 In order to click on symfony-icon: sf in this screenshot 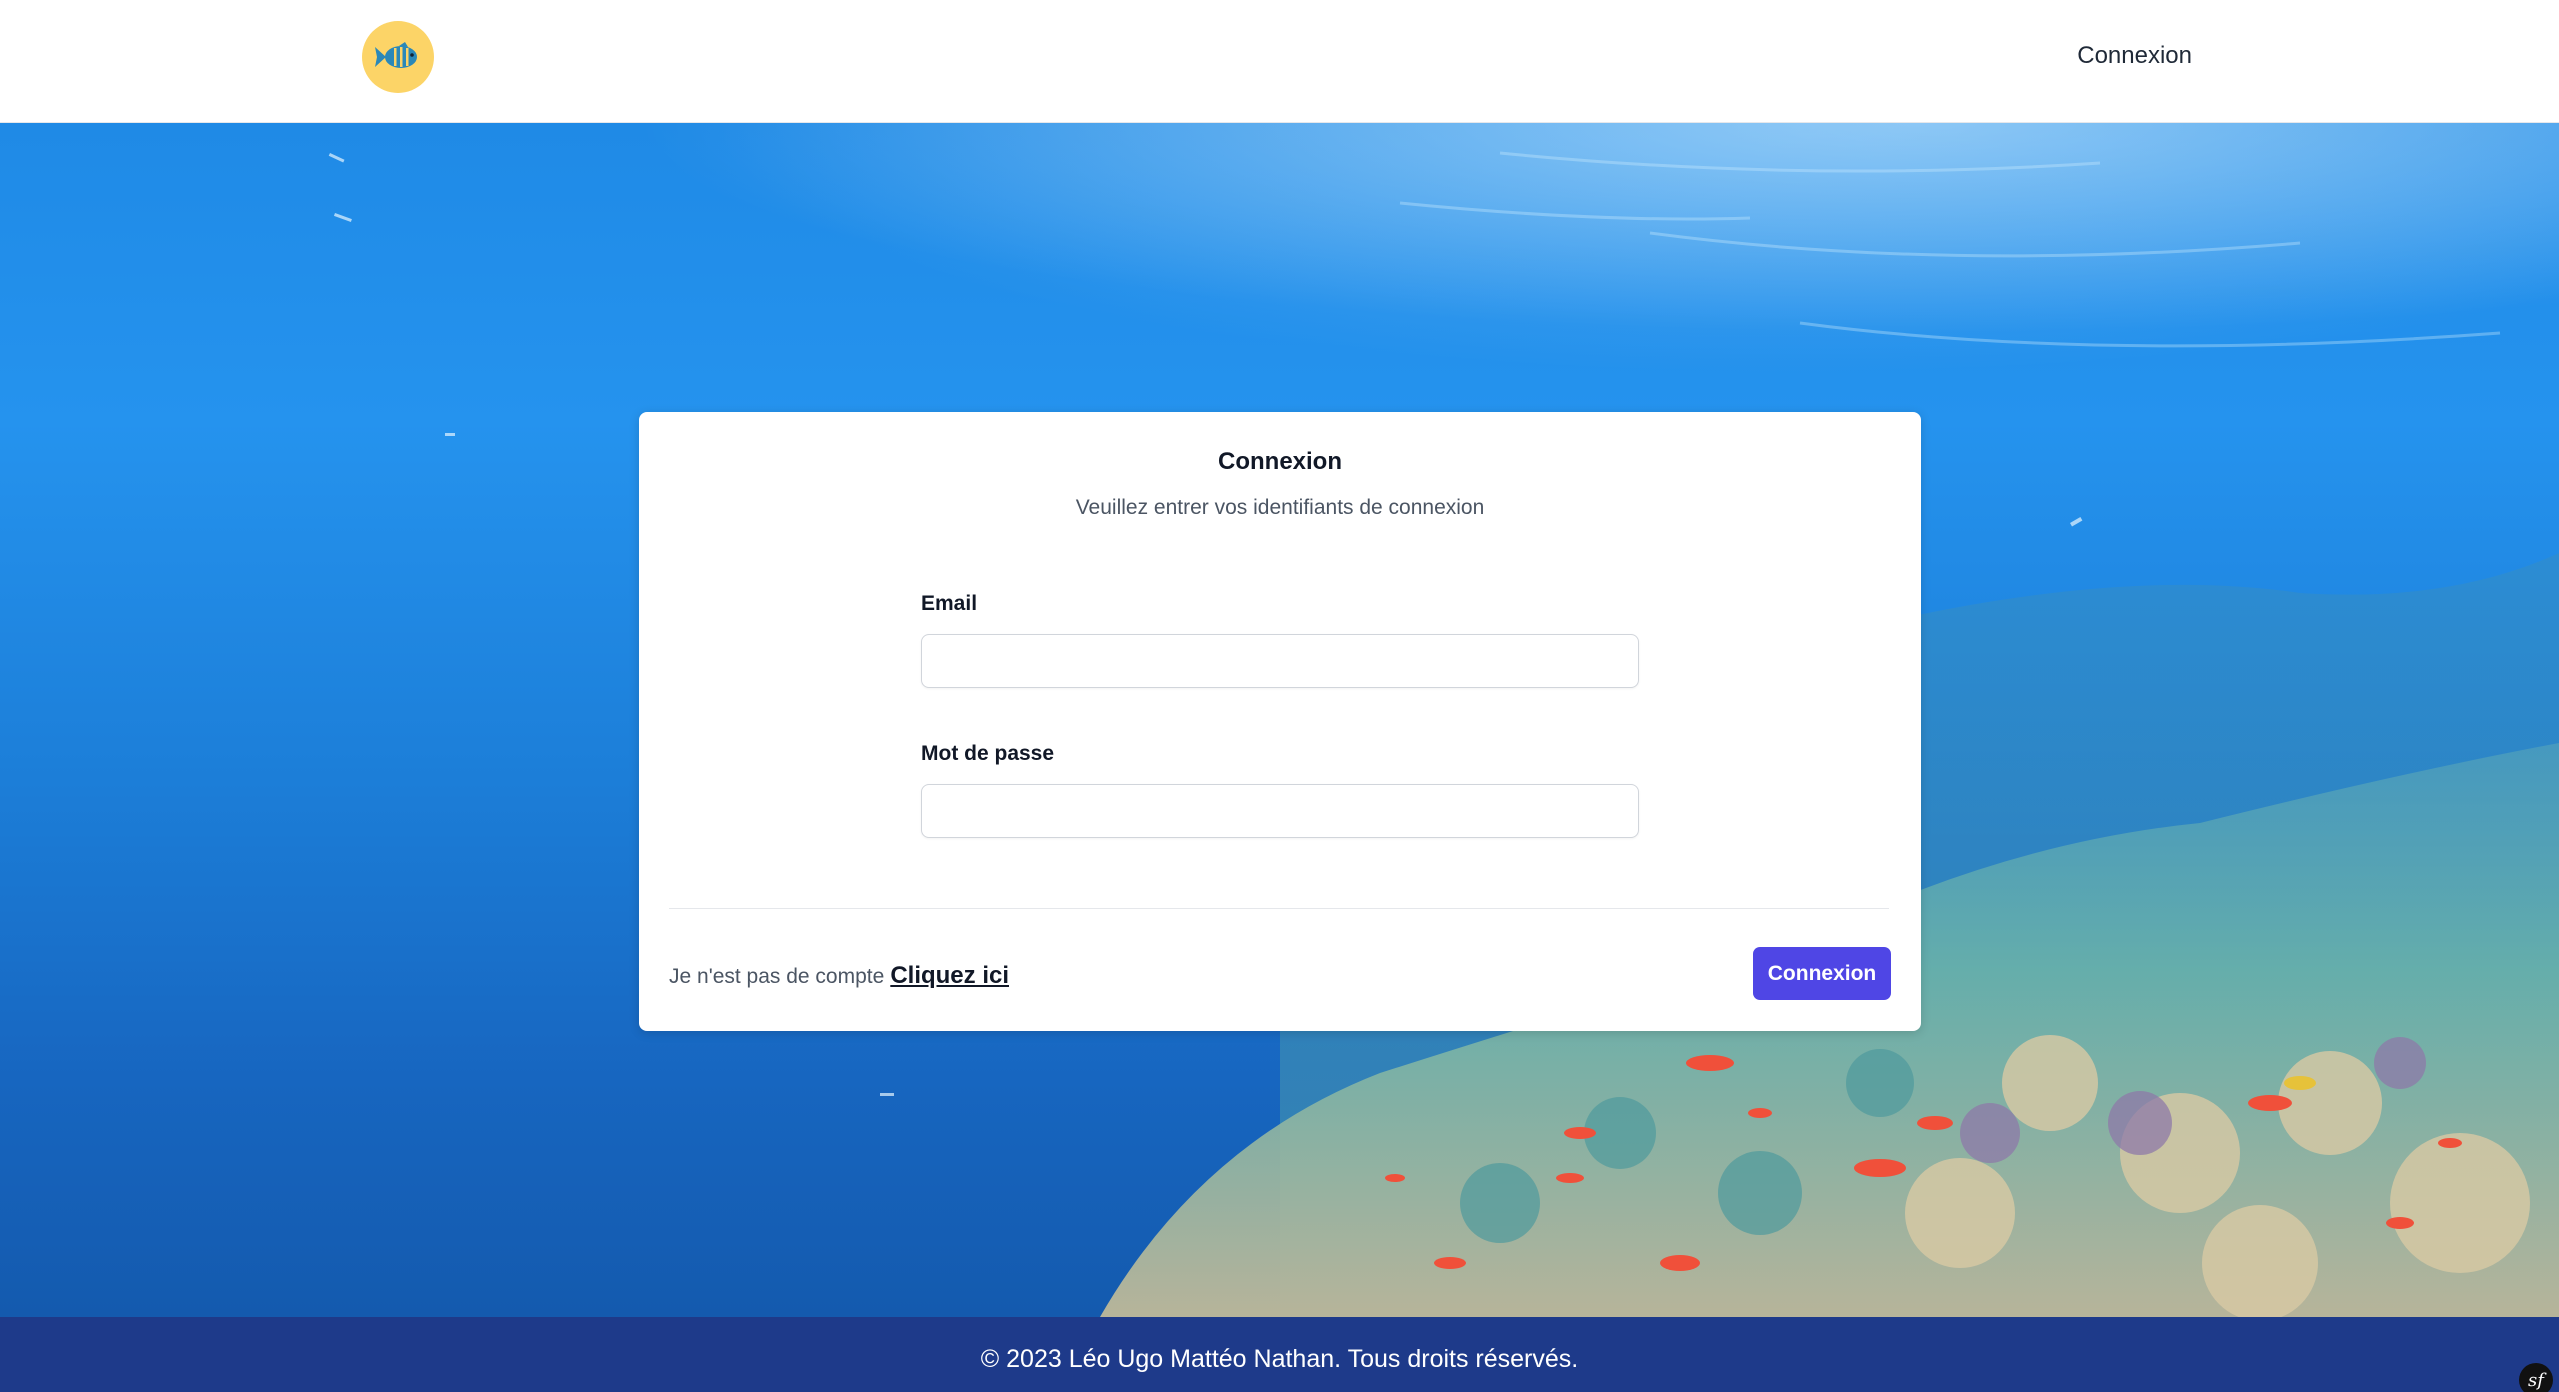, I will do `click(2536, 1377)`.